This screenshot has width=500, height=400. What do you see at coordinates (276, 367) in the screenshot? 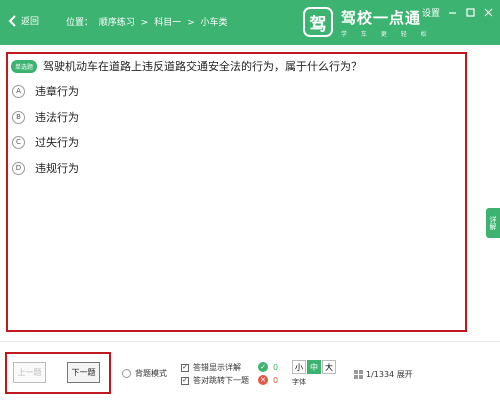
I see `correct-count: 0` at bounding box center [276, 367].